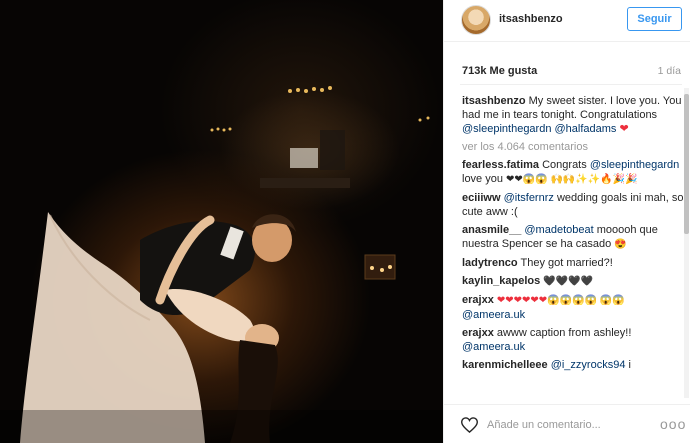  What do you see at coordinates (500, 165) in the screenshot?
I see `comment-username: fearless.fatima` at bounding box center [500, 165].